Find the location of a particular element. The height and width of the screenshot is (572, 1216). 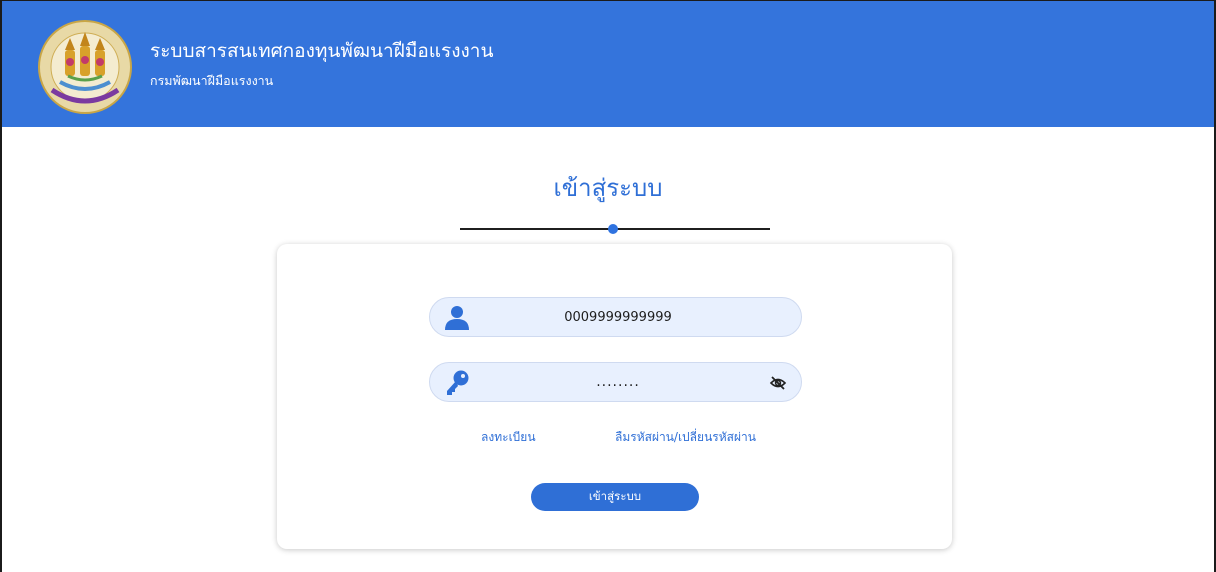

password-input is located at coordinates (618, 382).